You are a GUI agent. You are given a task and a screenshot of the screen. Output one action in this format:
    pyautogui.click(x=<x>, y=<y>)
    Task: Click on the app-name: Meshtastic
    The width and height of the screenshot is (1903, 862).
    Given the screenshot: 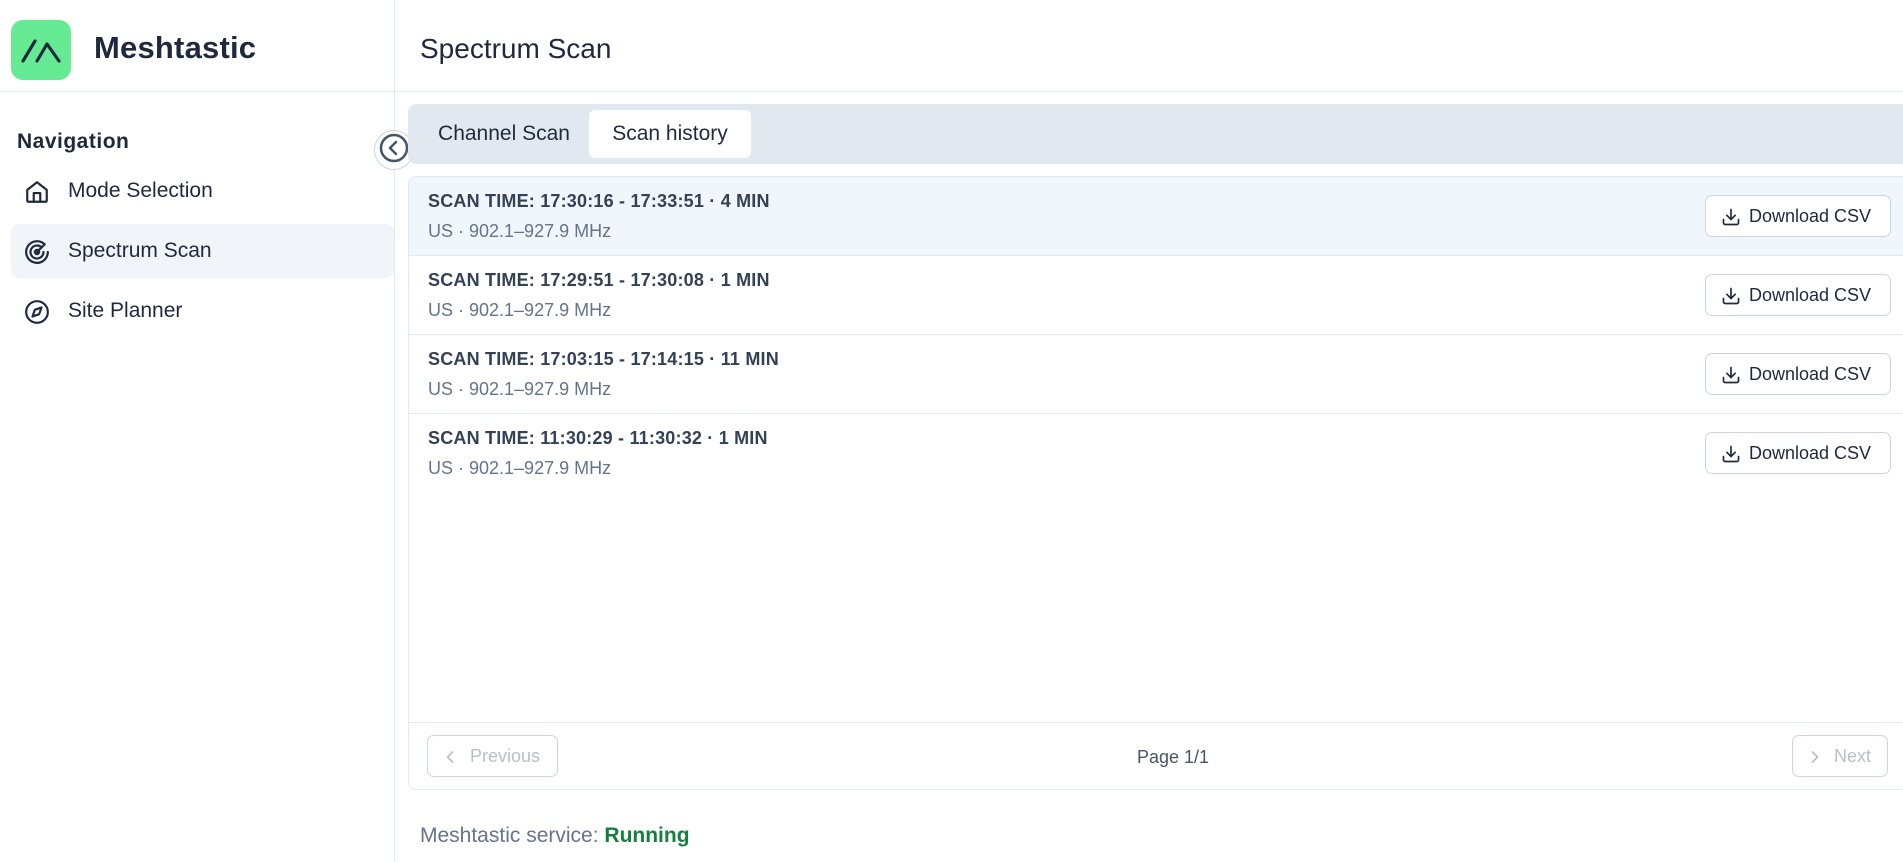 What is the action you would take?
    pyautogui.click(x=175, y=47)
    